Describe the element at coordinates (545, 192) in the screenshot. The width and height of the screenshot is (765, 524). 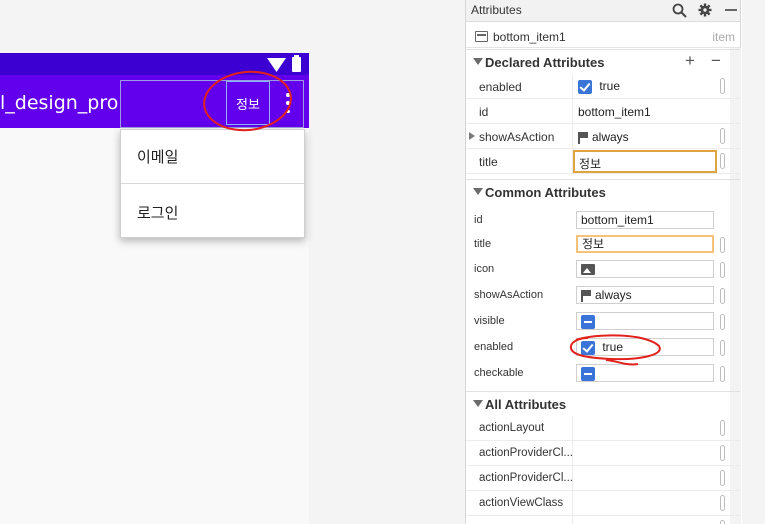
I see `section-title: Common Attributes` at that location.